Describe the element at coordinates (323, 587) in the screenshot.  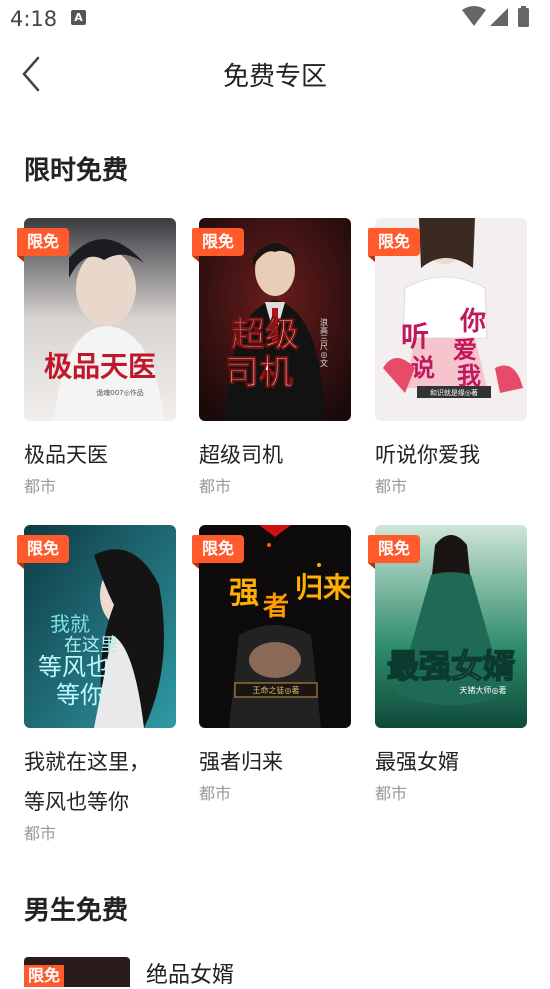
I see `svg-text: 归来` at that location.